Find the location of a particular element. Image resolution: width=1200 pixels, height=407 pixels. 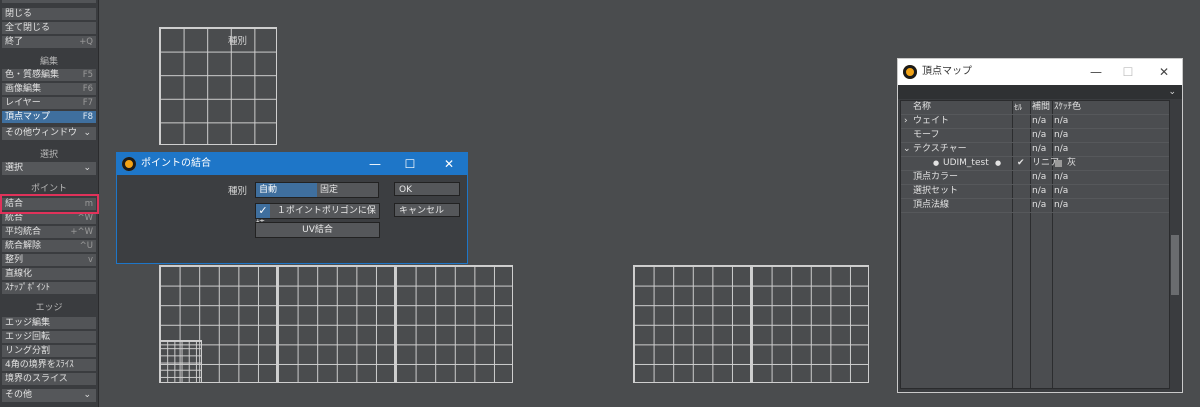

shortcut-label: F5 is located at coordinates (87, 75).